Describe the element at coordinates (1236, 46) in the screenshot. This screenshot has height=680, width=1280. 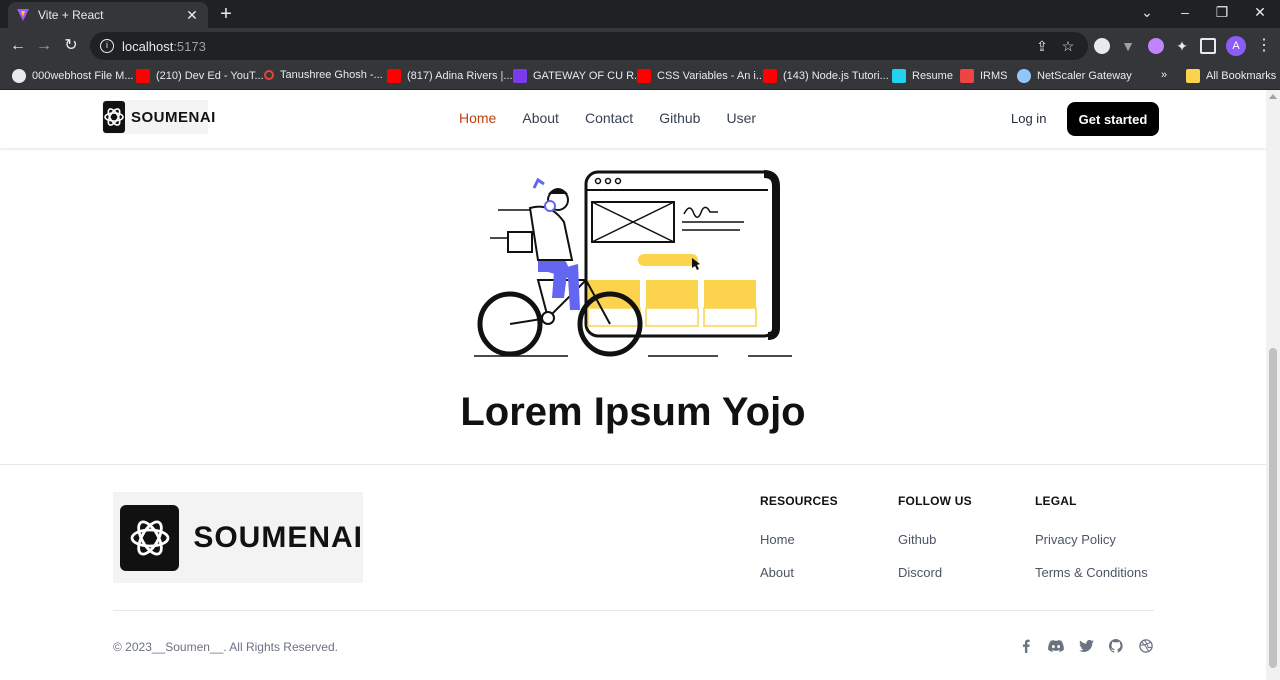
I see `profile-avatar: A` at that location.